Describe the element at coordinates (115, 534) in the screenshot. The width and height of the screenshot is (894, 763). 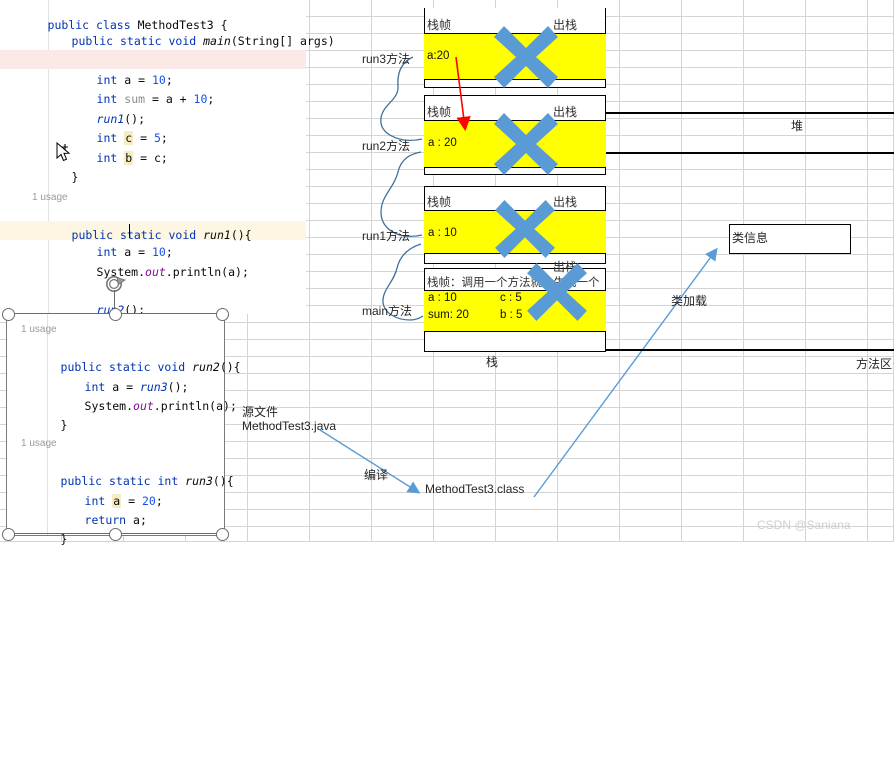
I see `resize-handle-bottom-center` at that location.